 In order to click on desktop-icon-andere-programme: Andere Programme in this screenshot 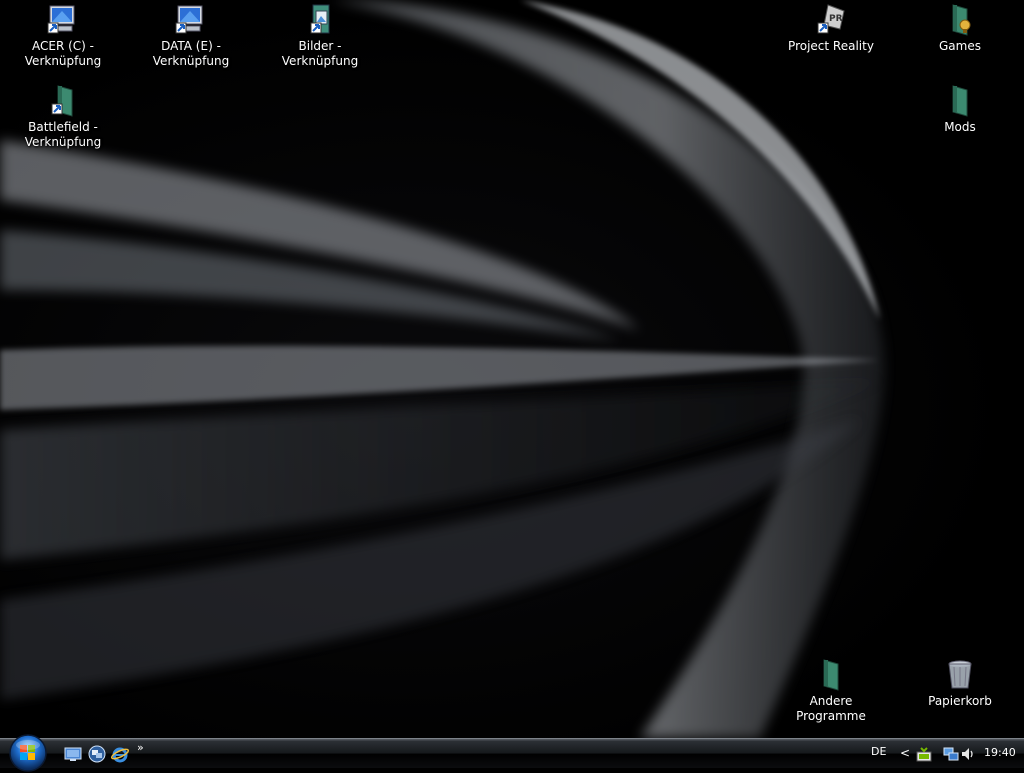, I will do `click(831, 691)`.